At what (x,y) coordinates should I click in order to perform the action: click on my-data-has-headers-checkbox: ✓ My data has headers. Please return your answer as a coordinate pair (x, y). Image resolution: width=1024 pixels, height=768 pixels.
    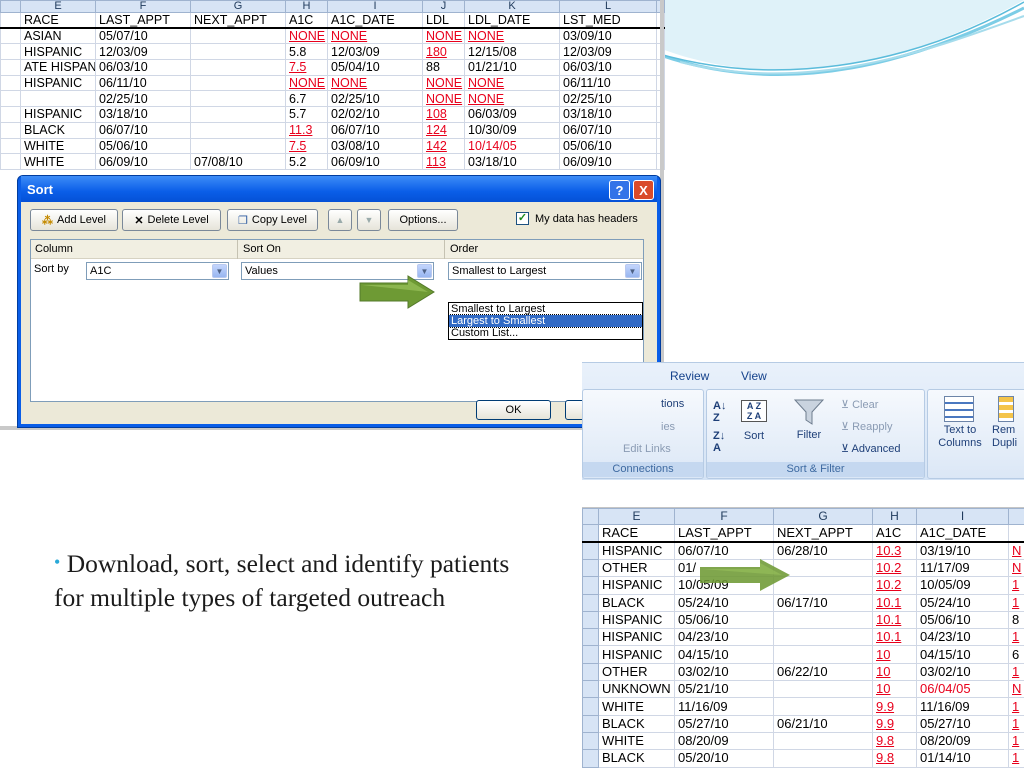
    Looking at the image, I should click on (577, 218).